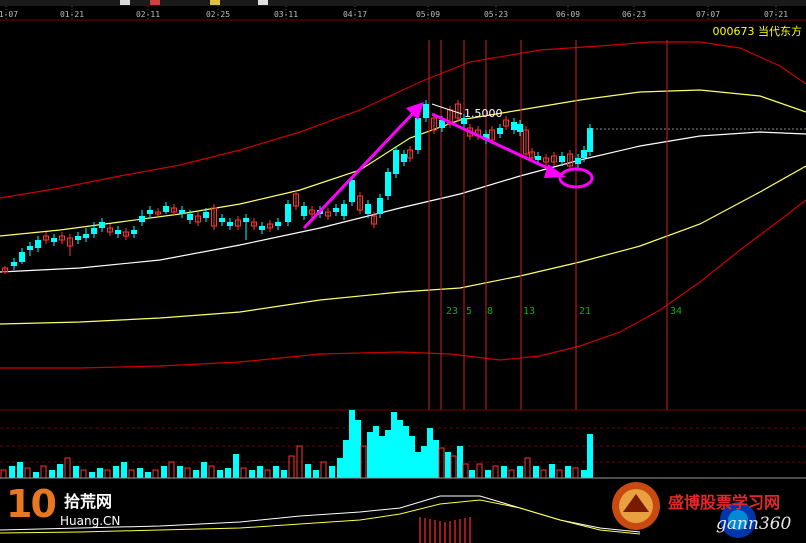  What do you see at coordinates (585, 311) in the screenshot?
I see `fib-number: 21` at bounding box center [585, 311].